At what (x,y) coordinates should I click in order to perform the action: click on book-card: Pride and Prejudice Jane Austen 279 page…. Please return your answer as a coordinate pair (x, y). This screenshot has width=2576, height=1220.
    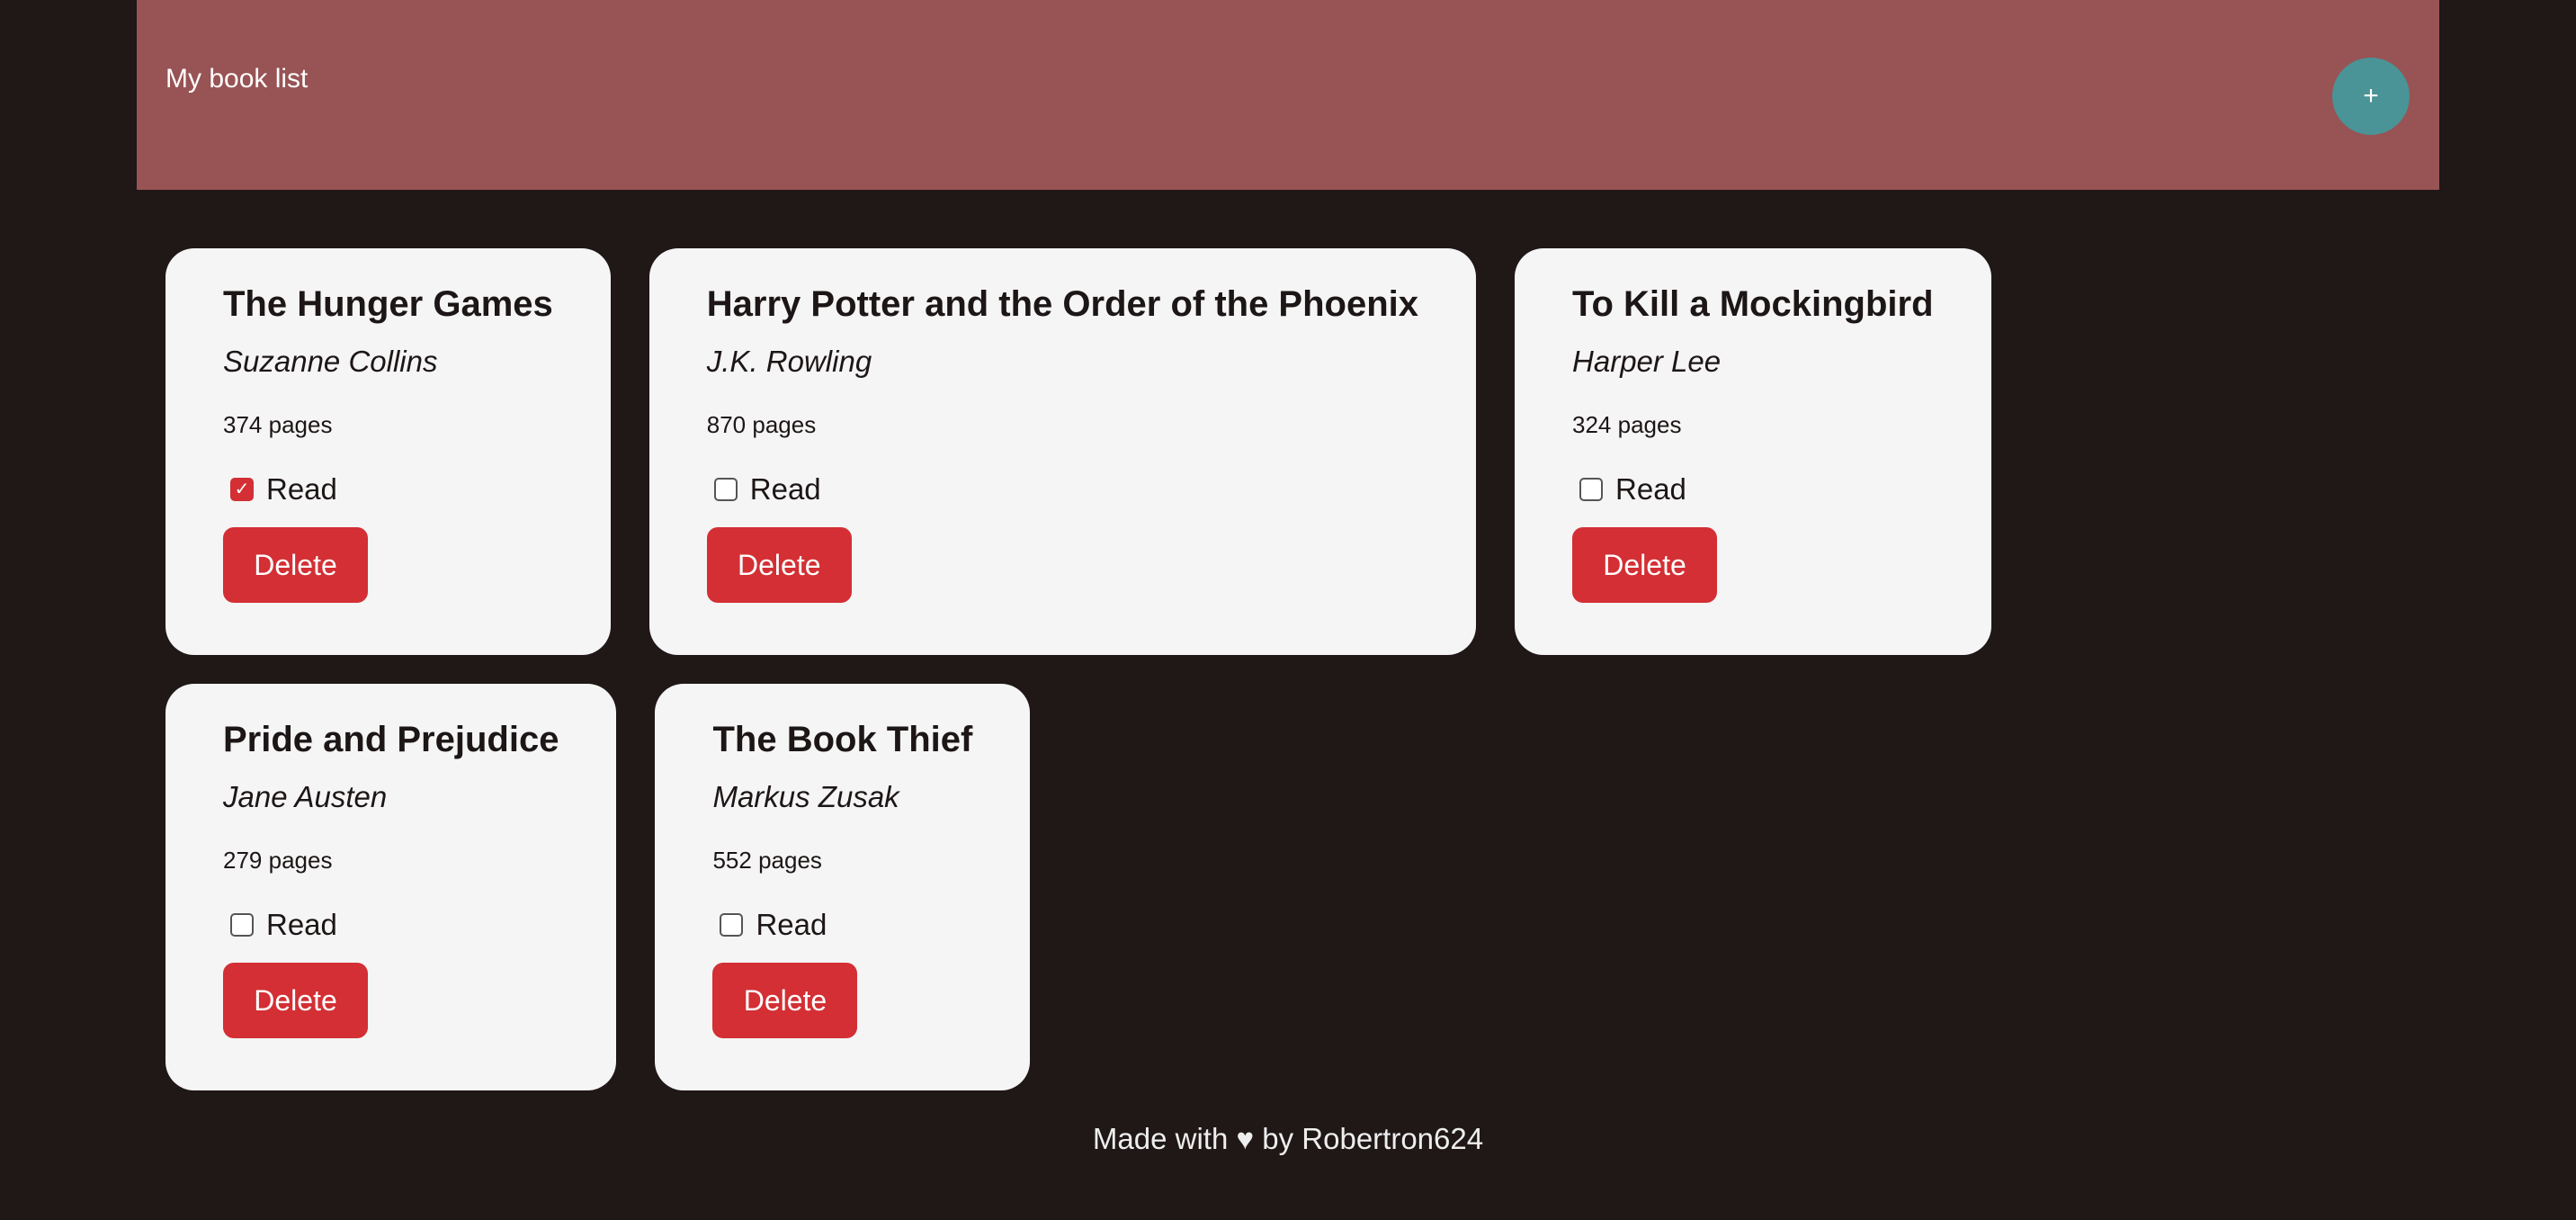
    Looking at the image, I should click on (391, 887).